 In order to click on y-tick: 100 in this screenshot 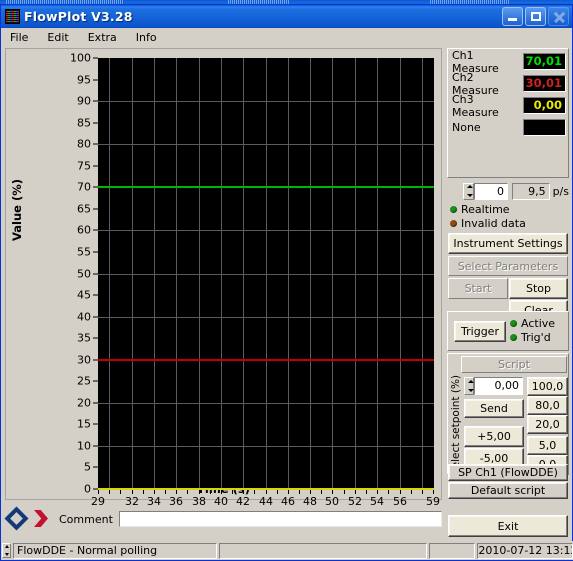, I will do `click(84, 58)`.